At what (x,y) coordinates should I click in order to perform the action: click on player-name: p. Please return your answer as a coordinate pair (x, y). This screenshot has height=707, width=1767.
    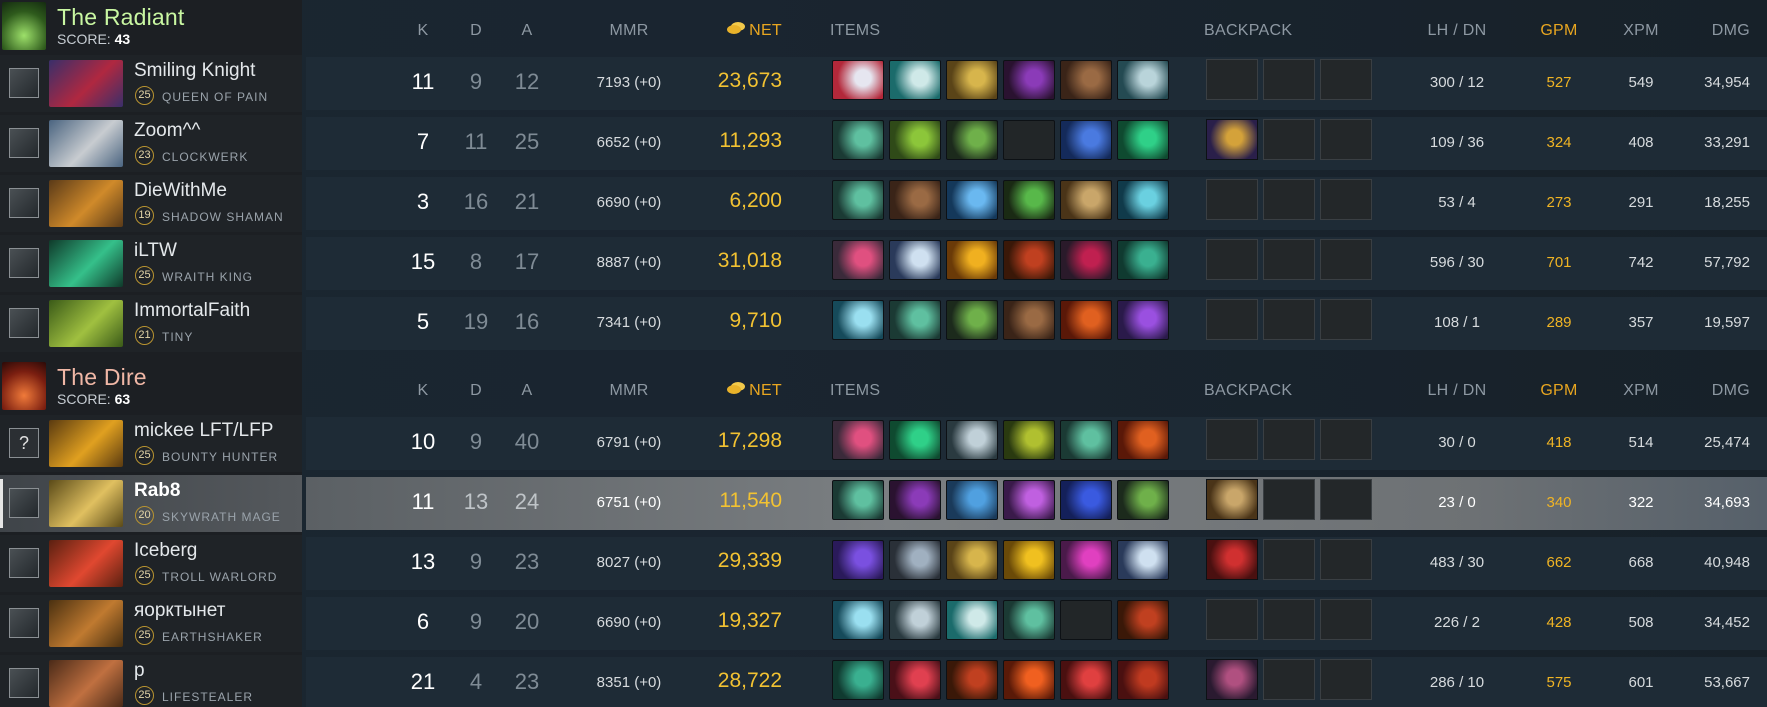
    Looking at the image, I should click on (139, 671).